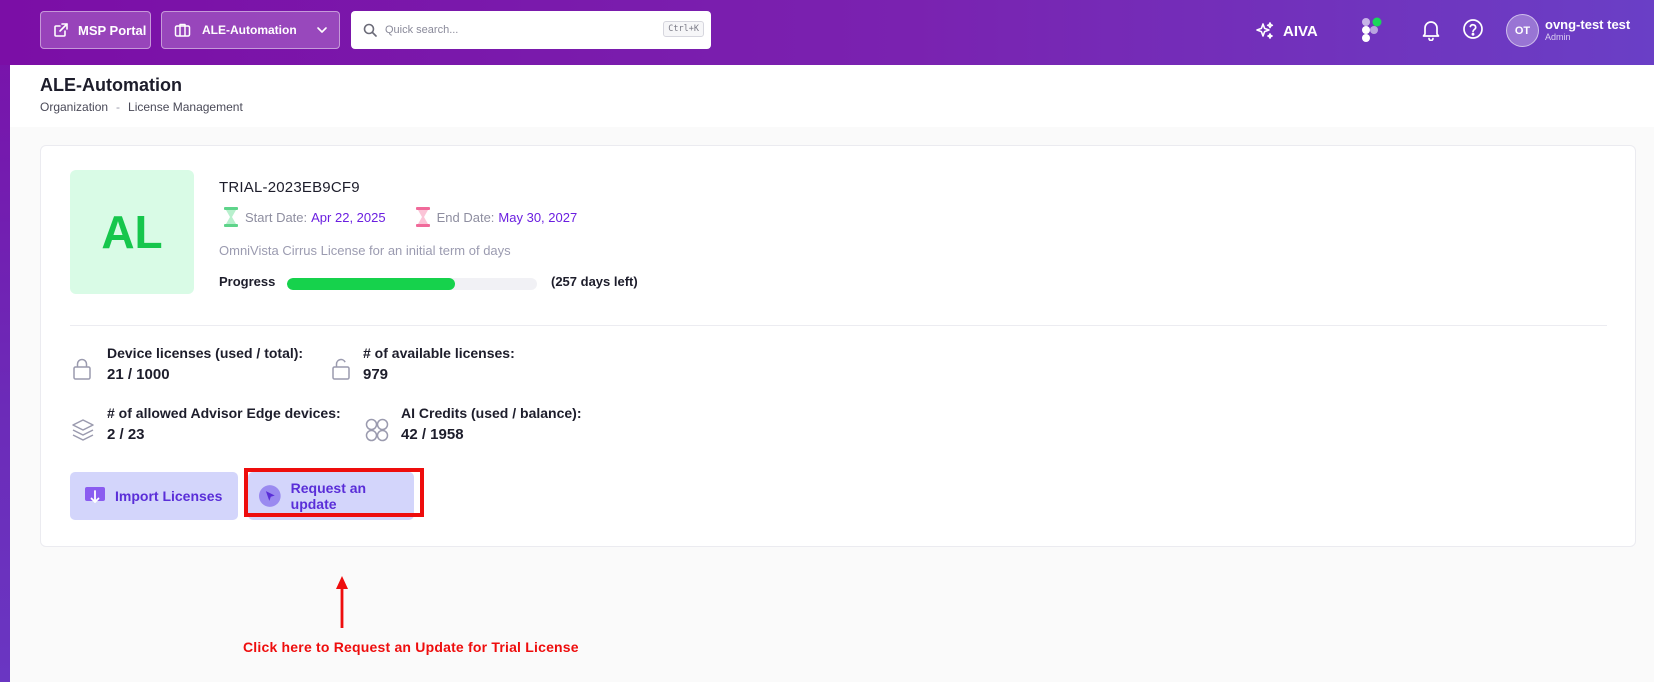 The height and width of the screenshot is (682, 1654). I want to click on advisor-edge-value: 2 / 23, so click(126, 434).